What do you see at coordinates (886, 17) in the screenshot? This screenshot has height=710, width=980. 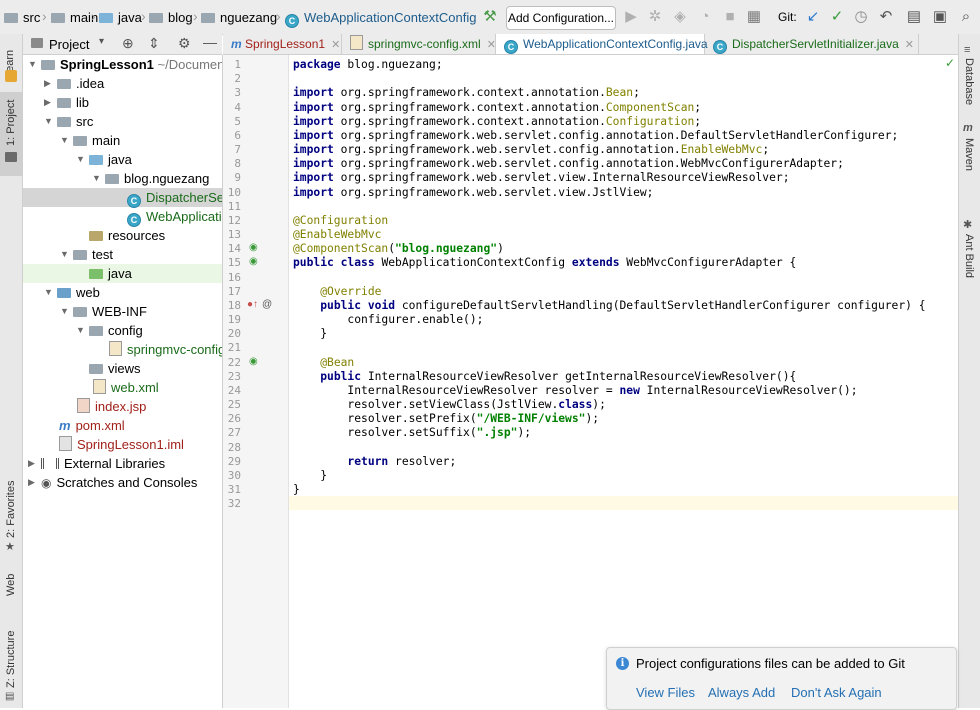 I see `git-rollback-icon: ↶` at bounding box center [886, 17].